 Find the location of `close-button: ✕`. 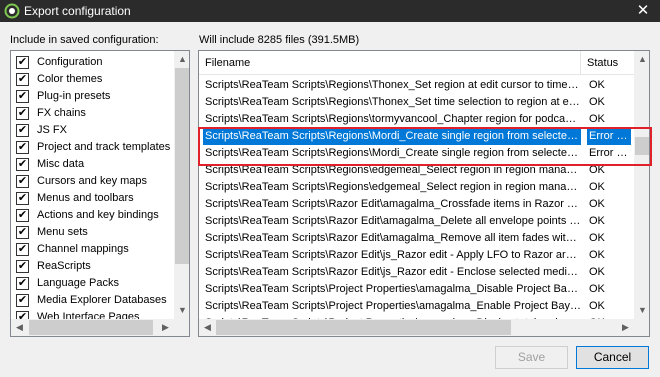

close-button: ✕ is located at coordinates (643, 11).